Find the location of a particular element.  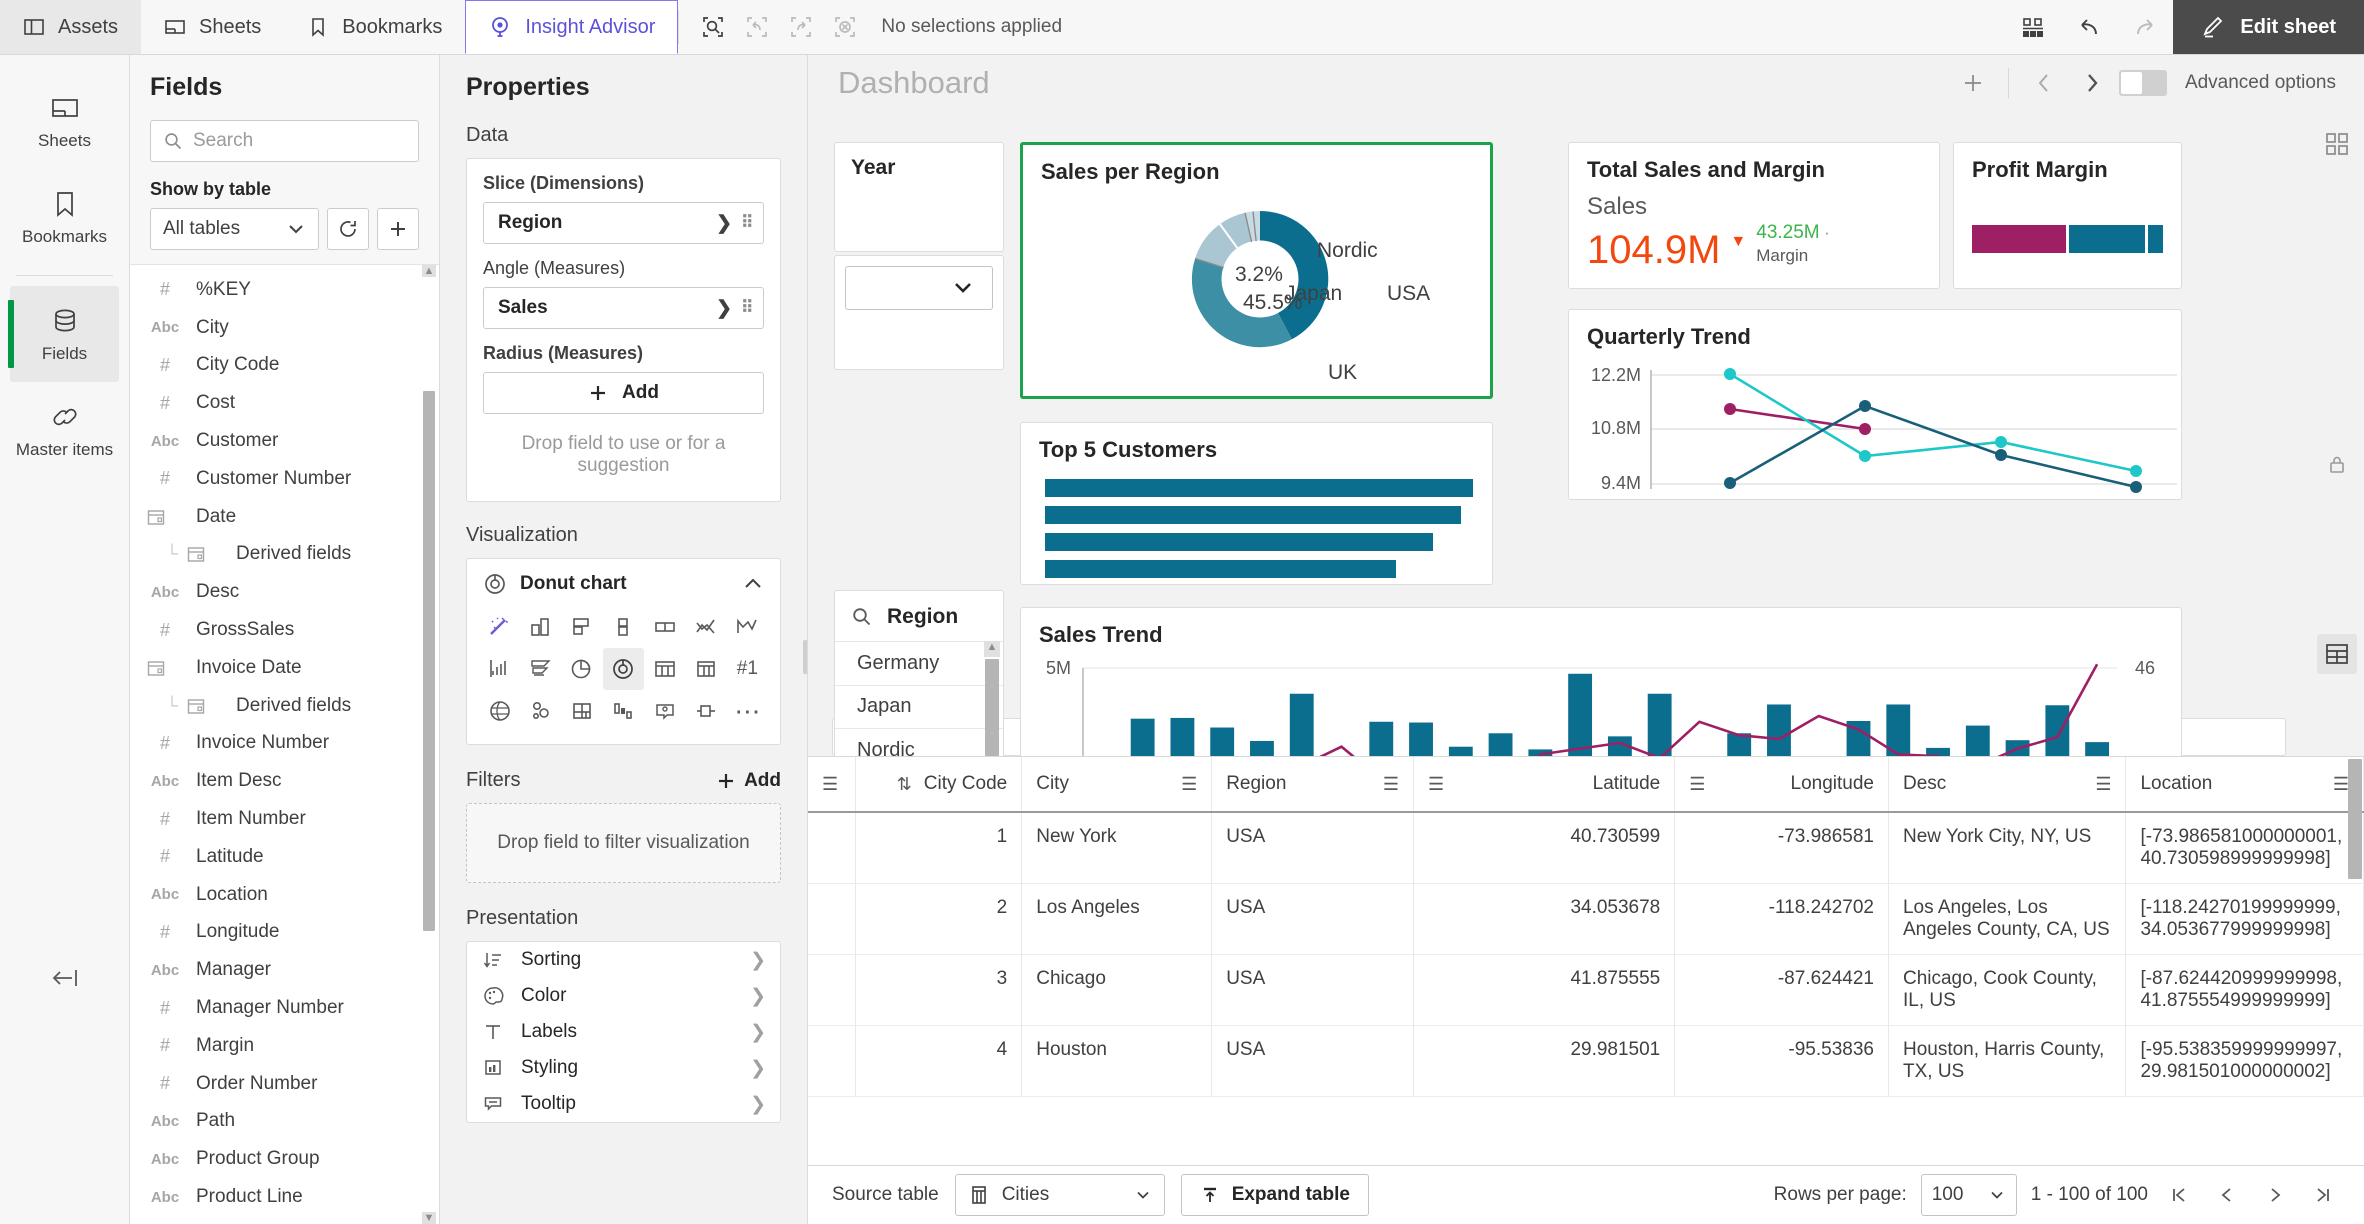

treemap-icon is located at coordinates (582, 711).